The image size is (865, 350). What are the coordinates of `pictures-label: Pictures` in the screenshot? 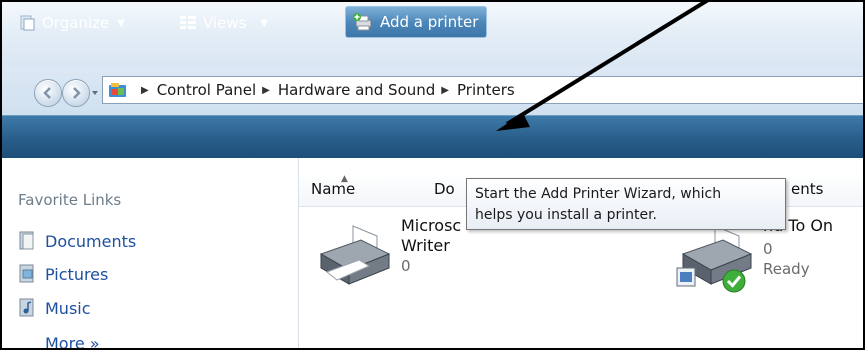 It's located at (77, 274).